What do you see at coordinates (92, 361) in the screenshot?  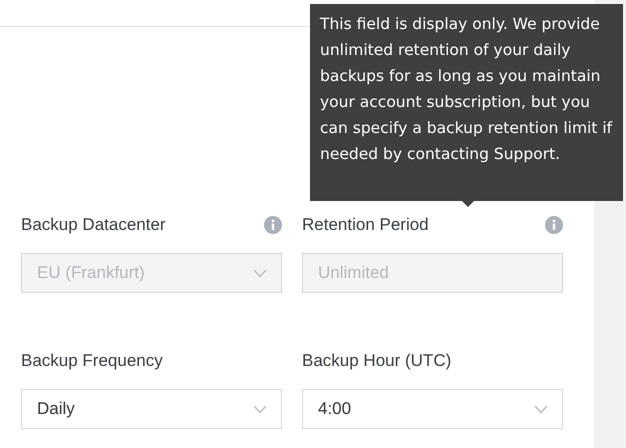 I see `field-label: Backup Frequency` at bounding box center [92, 361].